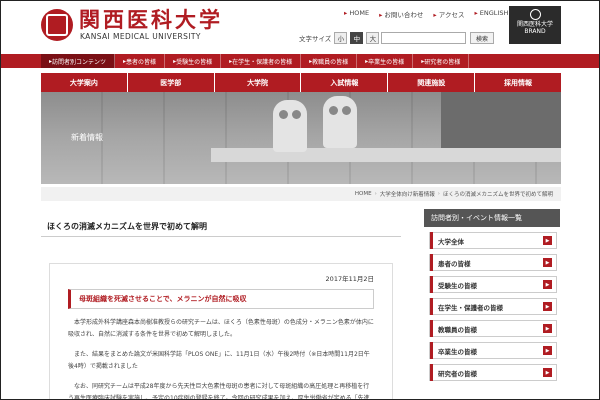 The image size is (600, 400). I want to click on sidebar-item-label: 在学生・保護者の皆様, so click(470, 307).